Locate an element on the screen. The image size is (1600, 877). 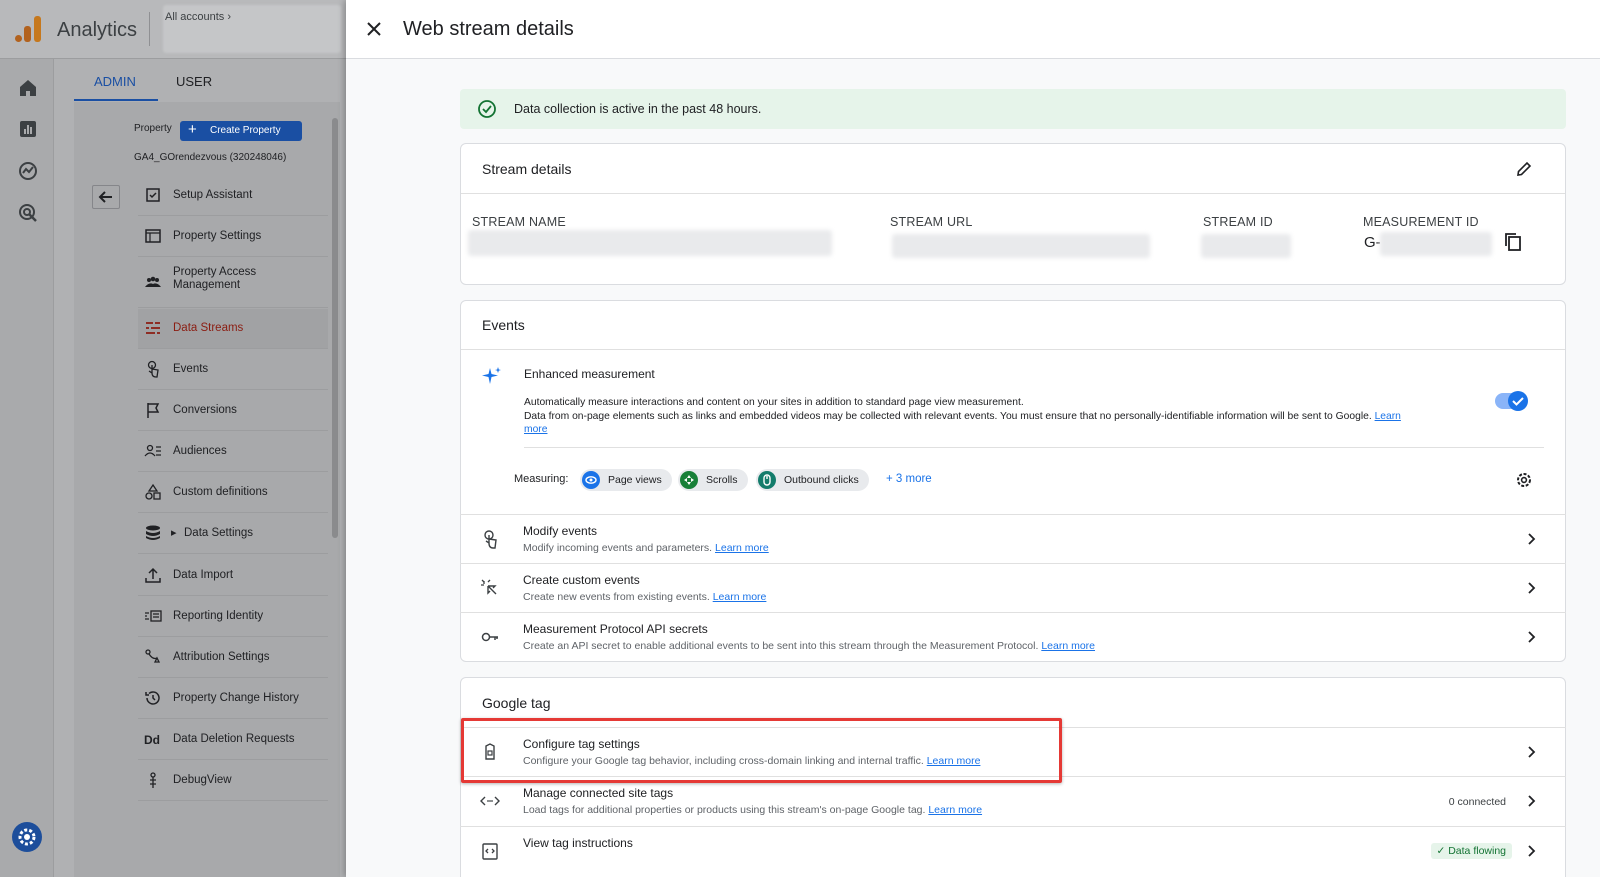
toggle-knob is located at coordinates (1518, 401).